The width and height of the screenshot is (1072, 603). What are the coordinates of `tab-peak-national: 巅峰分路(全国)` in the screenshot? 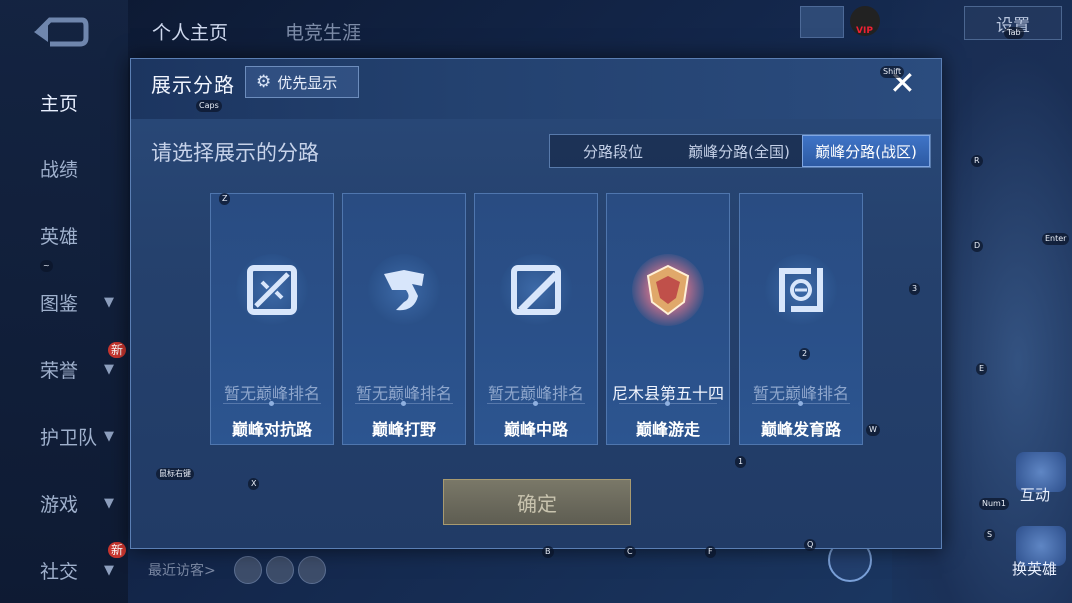 It's located at (739, 151).